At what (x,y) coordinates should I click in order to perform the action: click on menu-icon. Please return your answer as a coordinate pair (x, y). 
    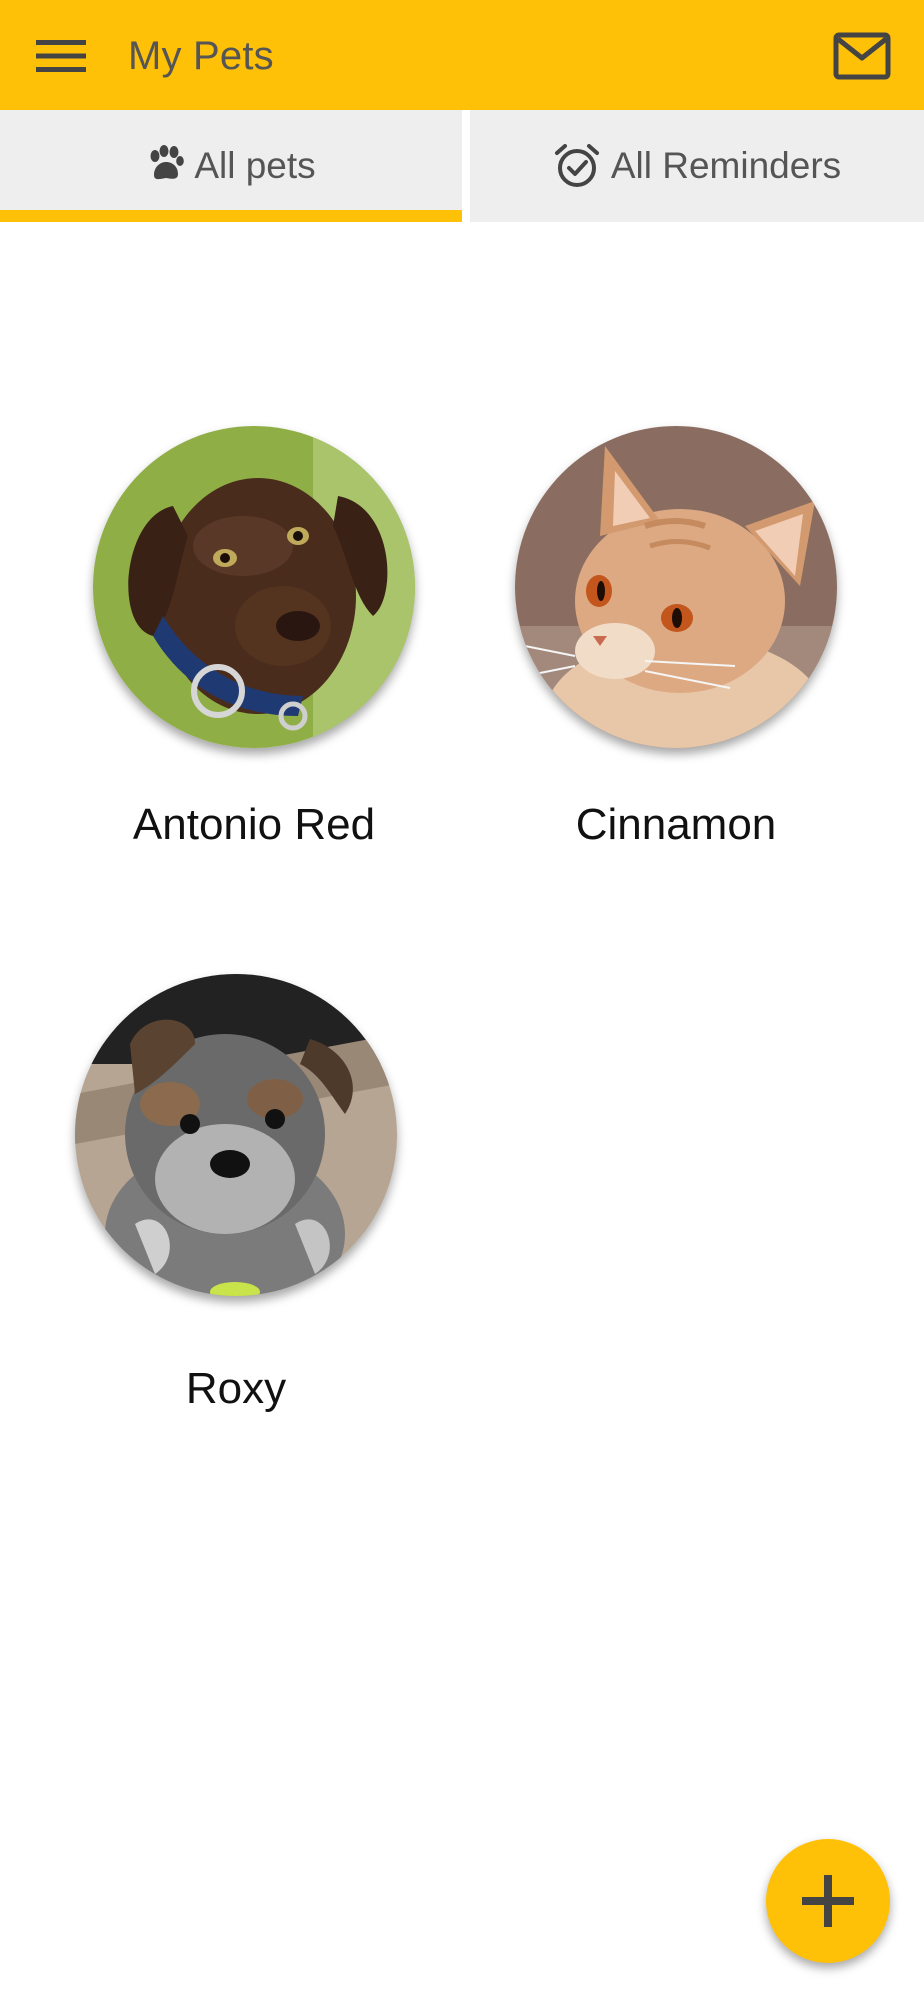
    Looking at the image, I should click on (61, 56).